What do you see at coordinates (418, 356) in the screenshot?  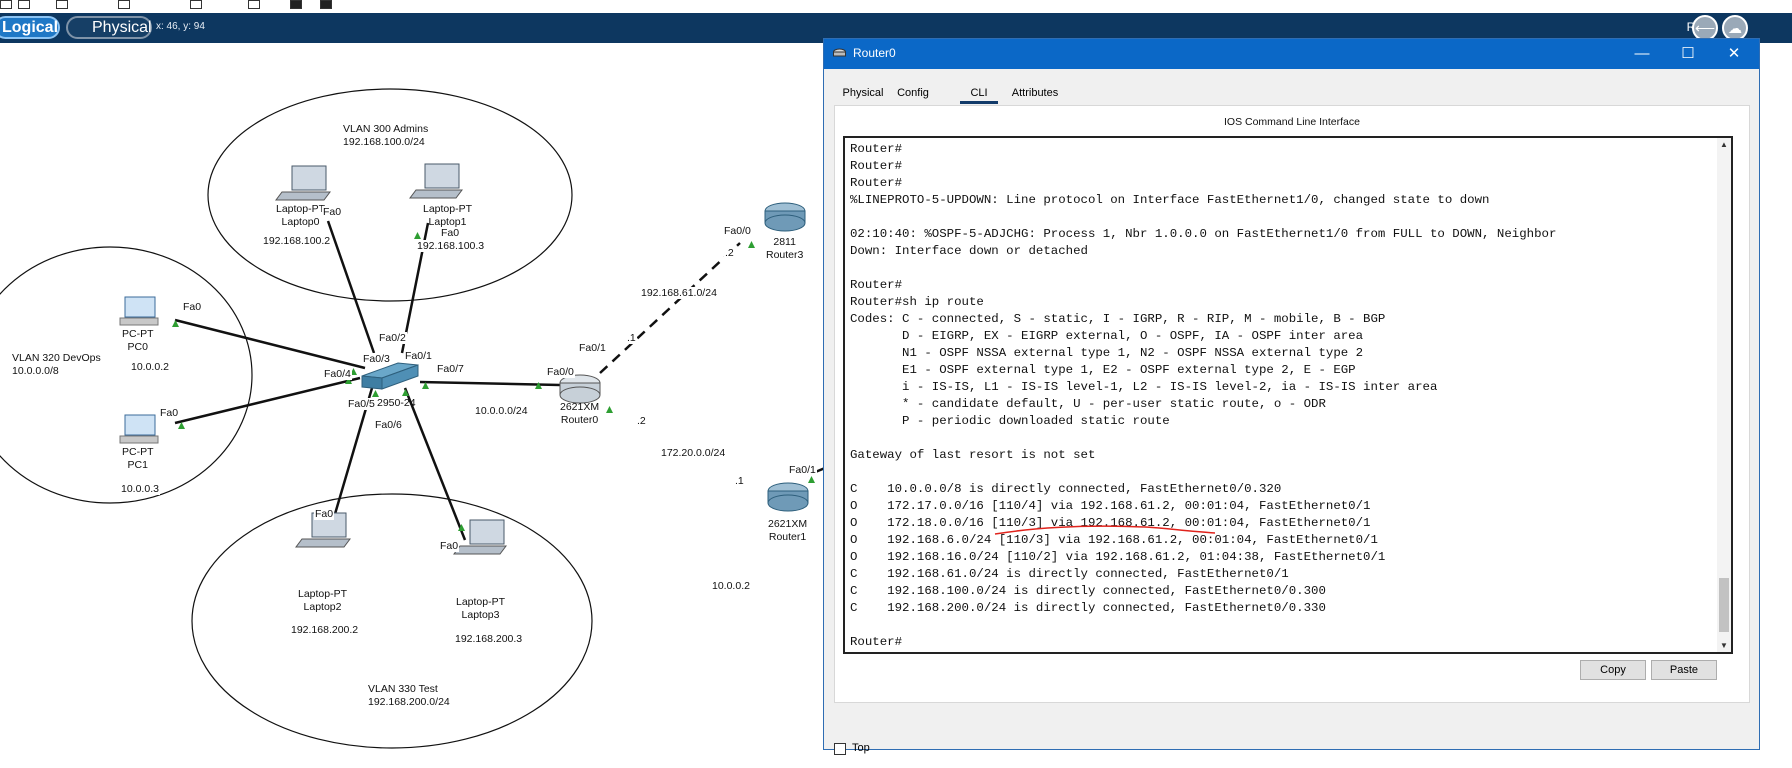 I see `switch-port-fa0-1: Fa0/1` at bounding box center [418, 356].